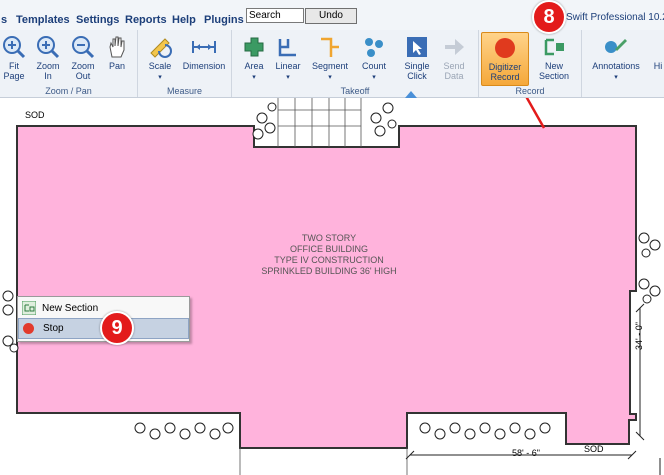 The width and height of the screenshot is (664, 475). What do you see at coordinates (254, 47) in the screenshot?
I see `area-icon` at bounding box center [254, 47].